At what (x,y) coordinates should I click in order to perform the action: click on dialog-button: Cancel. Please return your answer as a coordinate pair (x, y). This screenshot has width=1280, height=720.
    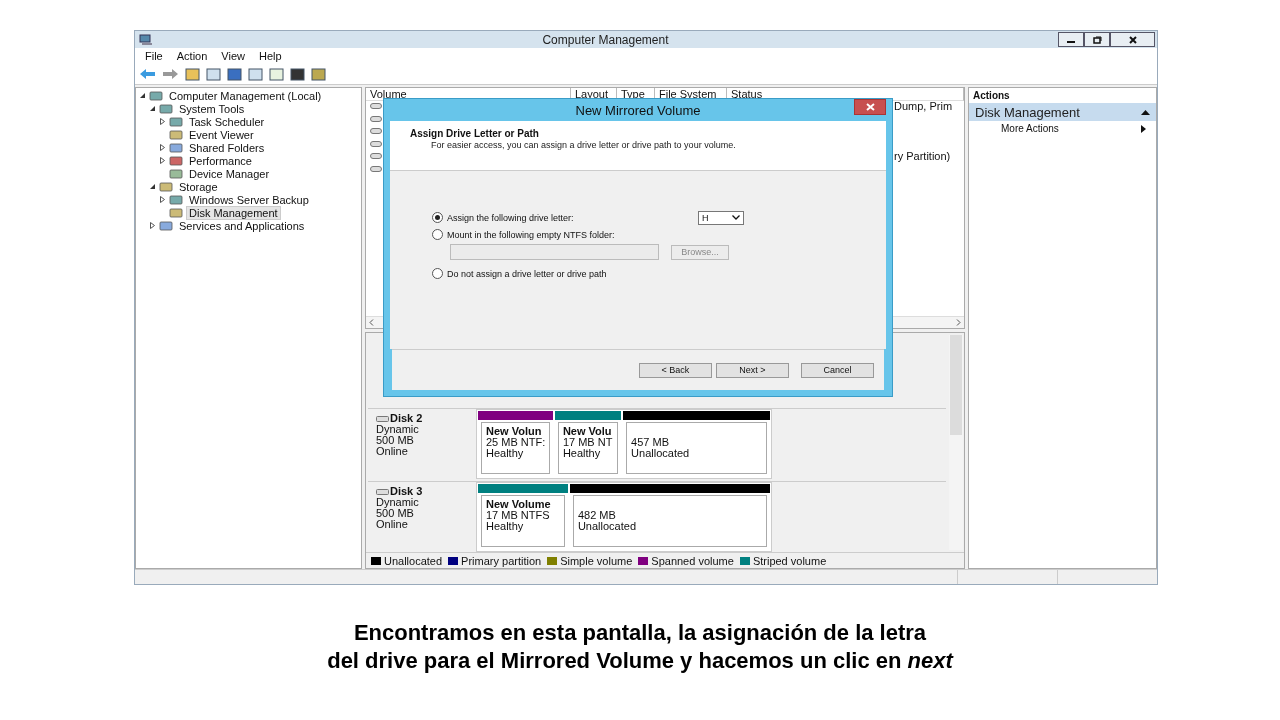
    Looking at the image, I should click on (837, 370).